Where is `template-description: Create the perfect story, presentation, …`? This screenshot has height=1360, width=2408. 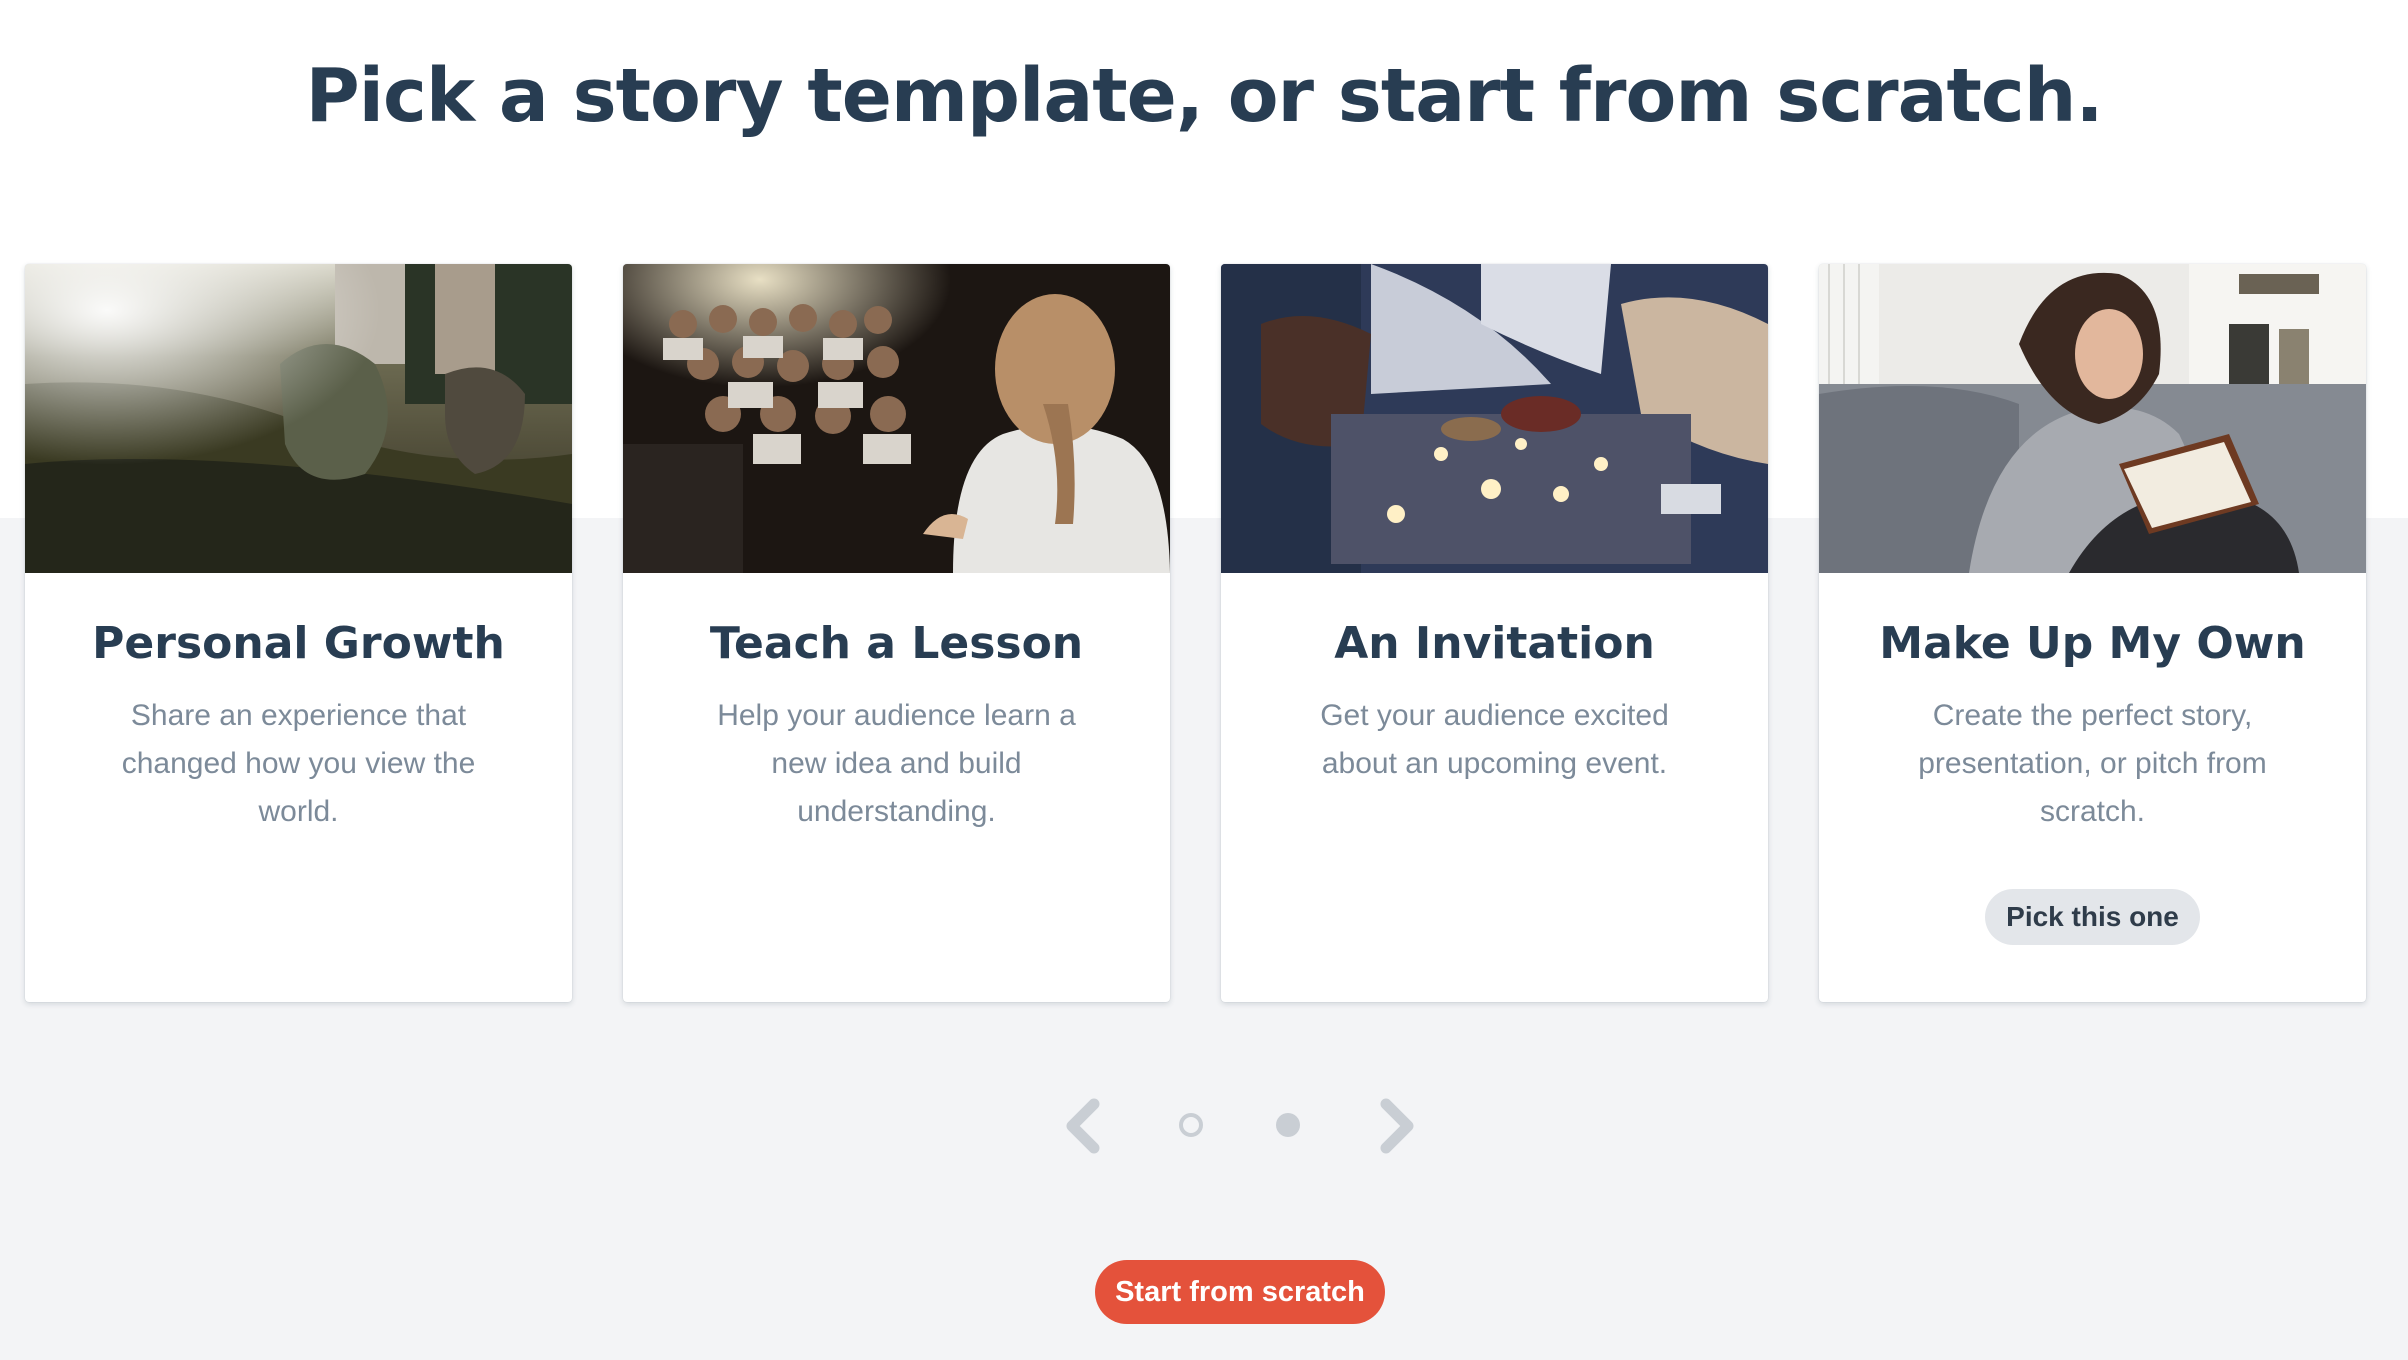 template-description: Create the perfect story, presentation, … is located at coordinates (2092, 763).